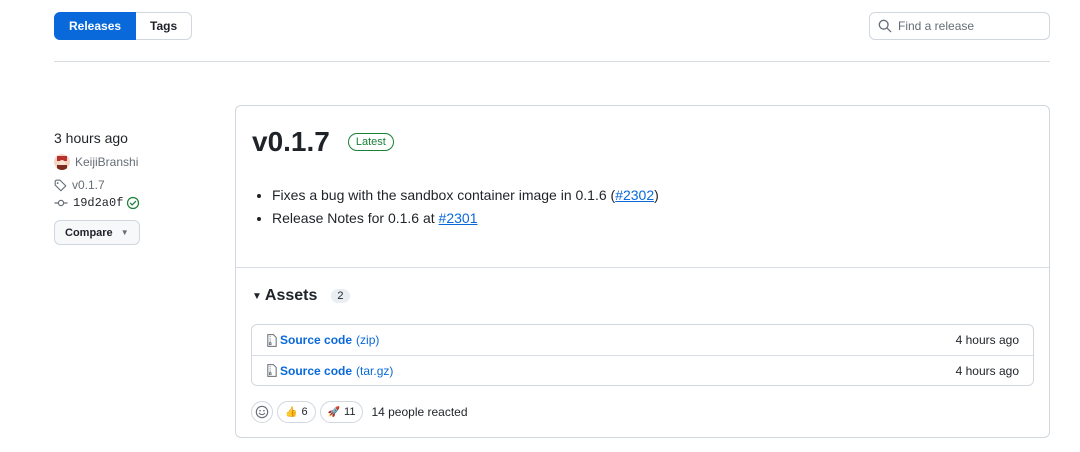  What do you see at coordinates (885, 26) in the screenshot?
I see `search-icon` at bounding box center [885, 26].